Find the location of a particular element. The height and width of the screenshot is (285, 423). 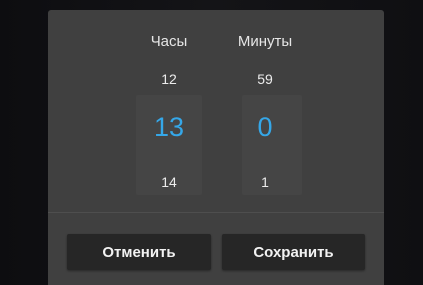

minutes-label: Минуты is located at coordinates (265, 41).